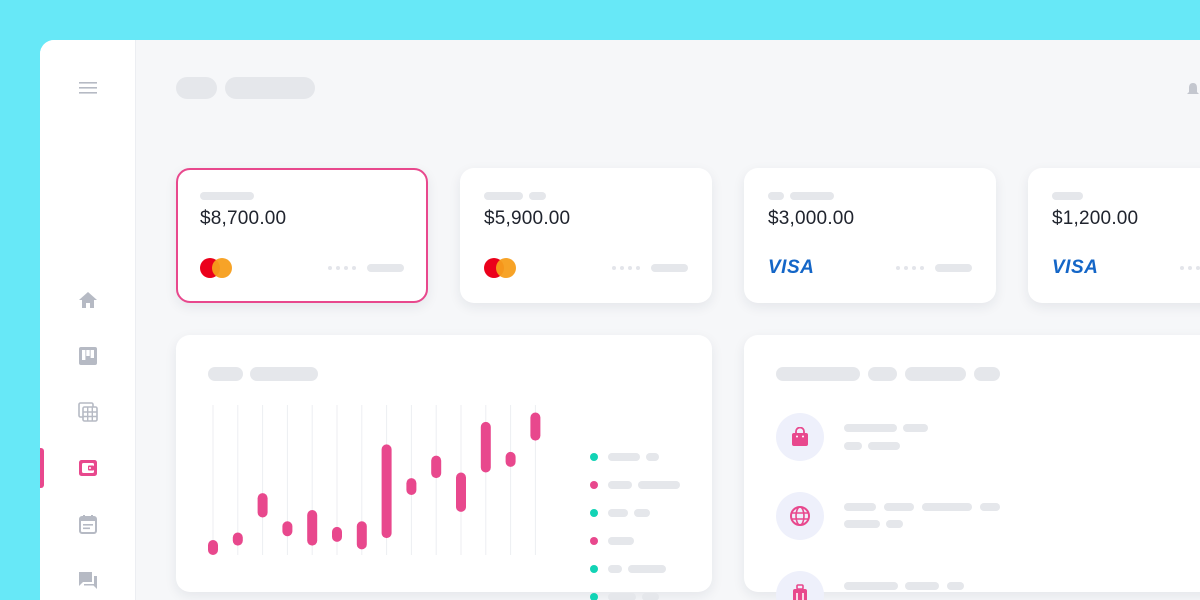 Image resolution: width=1200 pixels, height=600 pixels. Describe the element at coordinates (196, 88) in the screenshot. I see `header-title-placeholder` at that location.